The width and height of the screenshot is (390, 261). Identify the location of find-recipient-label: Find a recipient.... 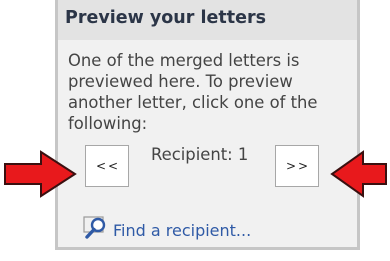
(182, 230).